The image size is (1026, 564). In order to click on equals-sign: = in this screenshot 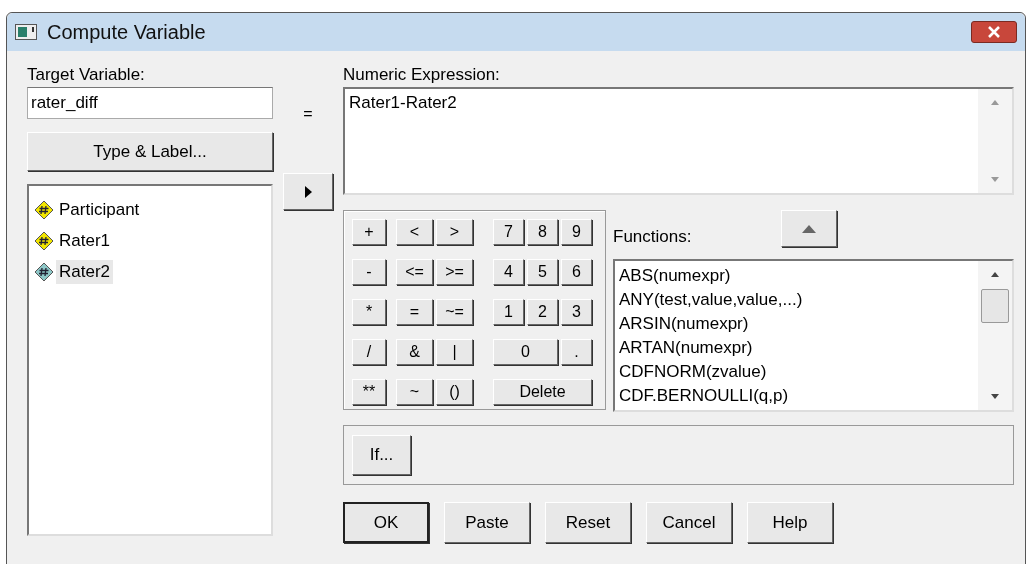, I will do `click(308, 114)`.